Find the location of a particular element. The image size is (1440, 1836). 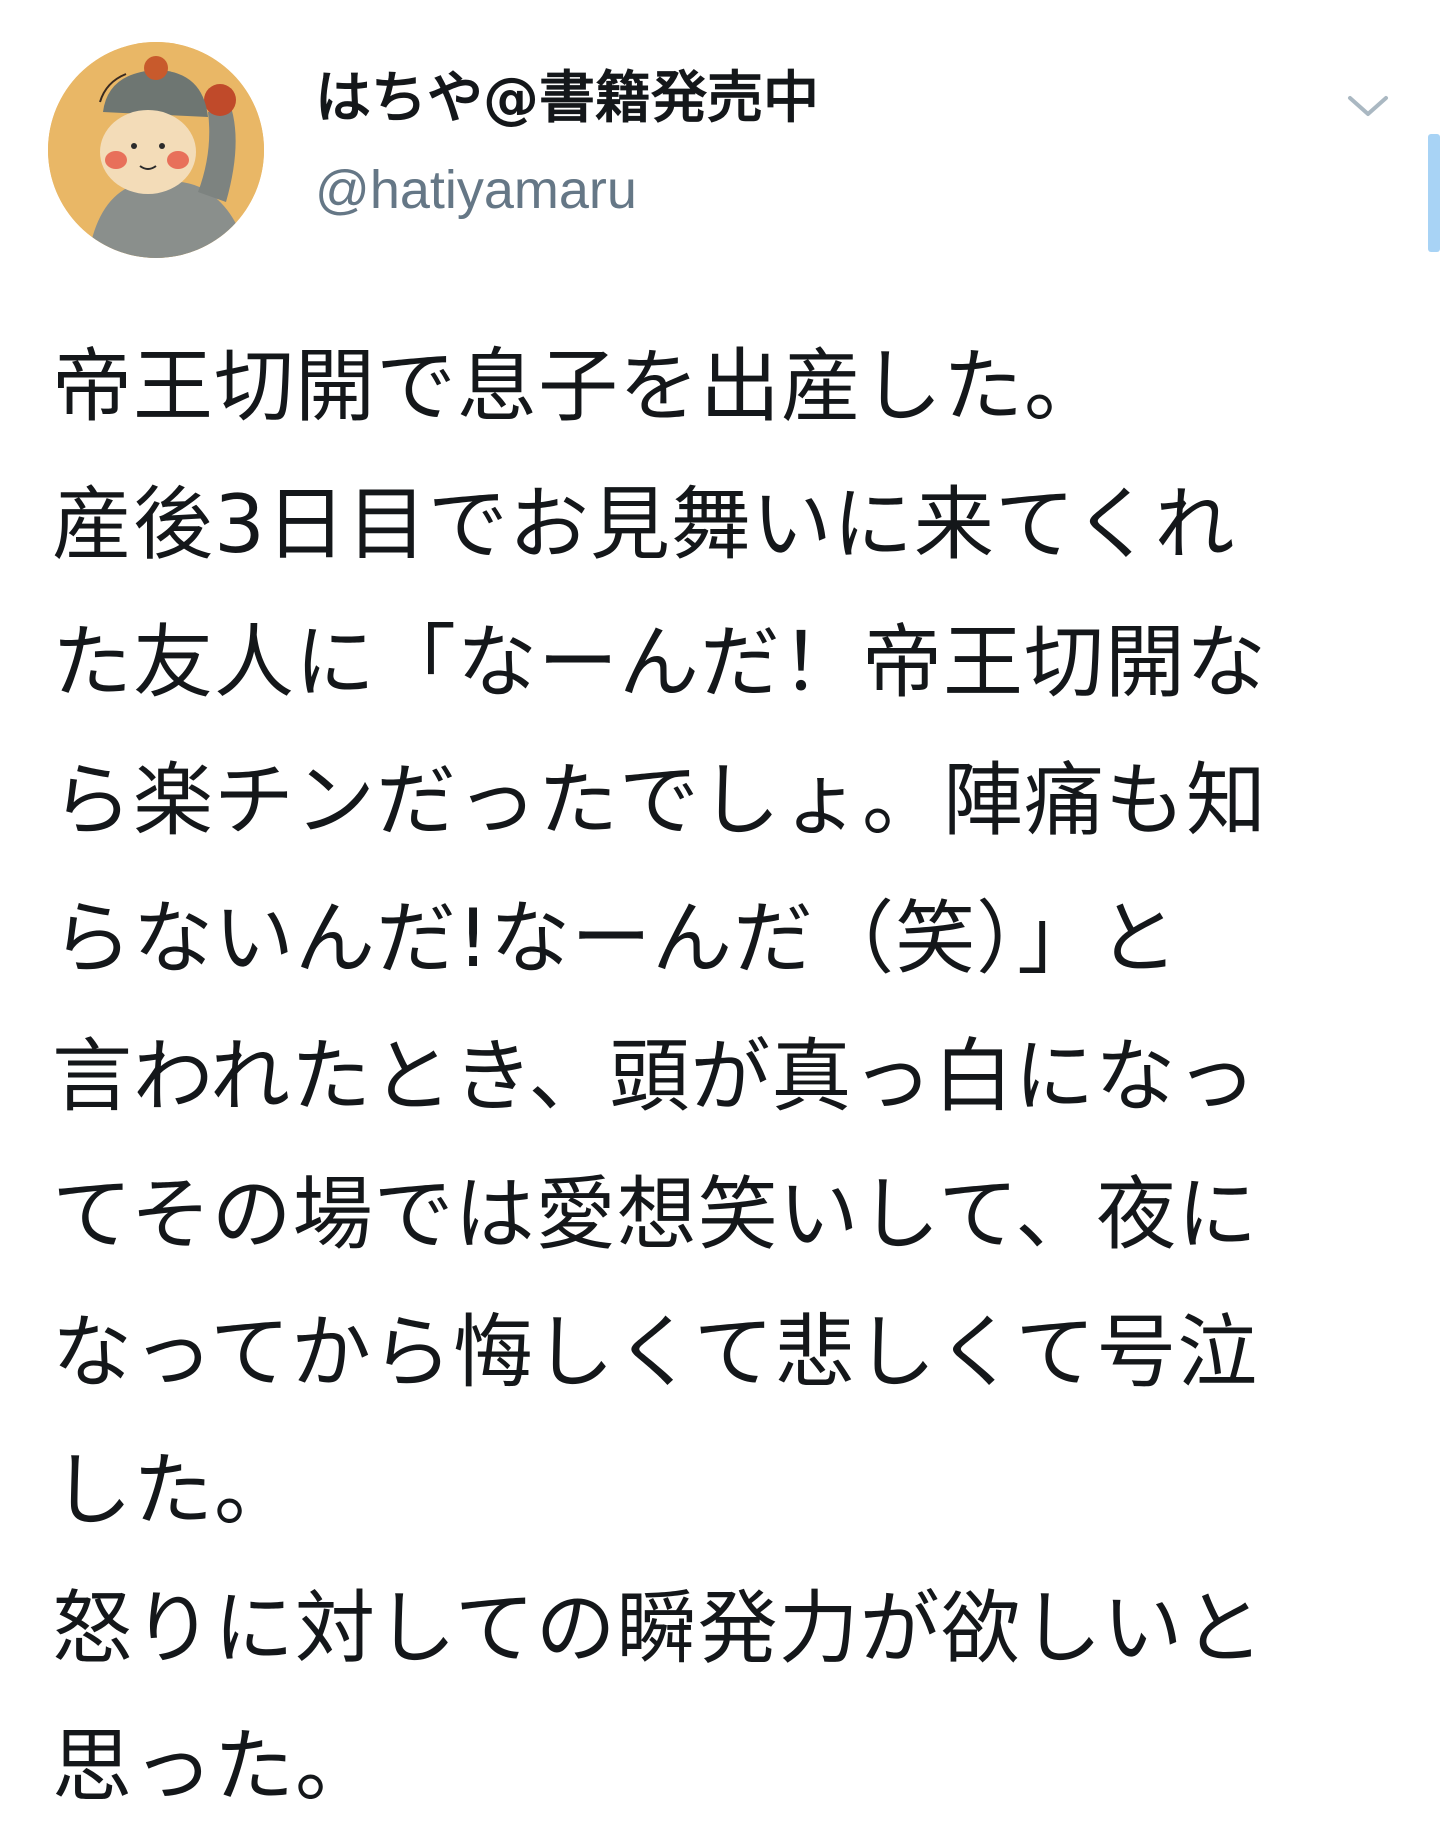

tweet-text-line: 帝王切開で息子を出産した。 is located at coordinates (578, 386).